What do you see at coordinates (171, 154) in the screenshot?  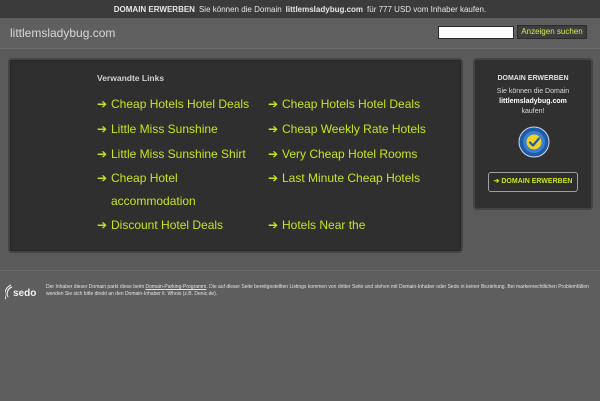 I see `related-link: ➔ Little Miss Sunshine Shirt` at bounding box center [171, 154].